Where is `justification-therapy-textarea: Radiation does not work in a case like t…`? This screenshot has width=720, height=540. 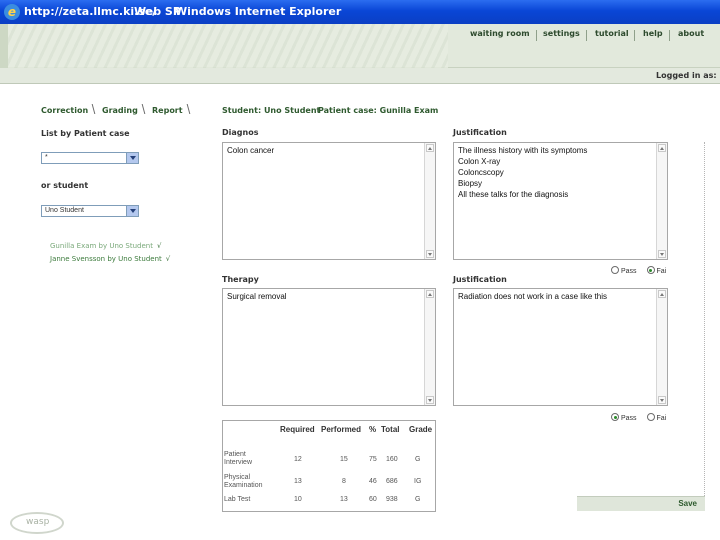 justification-therapy-textarea: Radiation does not work in a case like t… is located at coordinates (560, 347).